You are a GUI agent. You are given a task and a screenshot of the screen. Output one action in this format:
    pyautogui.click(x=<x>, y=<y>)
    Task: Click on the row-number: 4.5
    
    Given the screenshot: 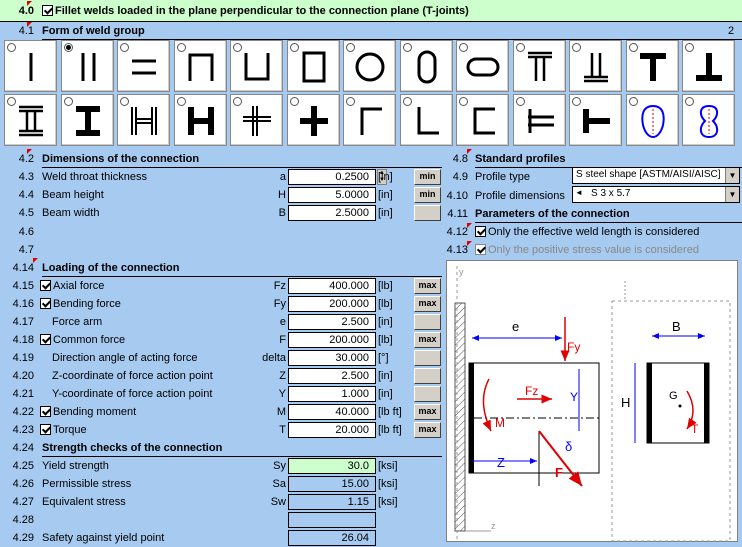 What is the action you would take?
    pyautogui.click(x=26, y=213)
    